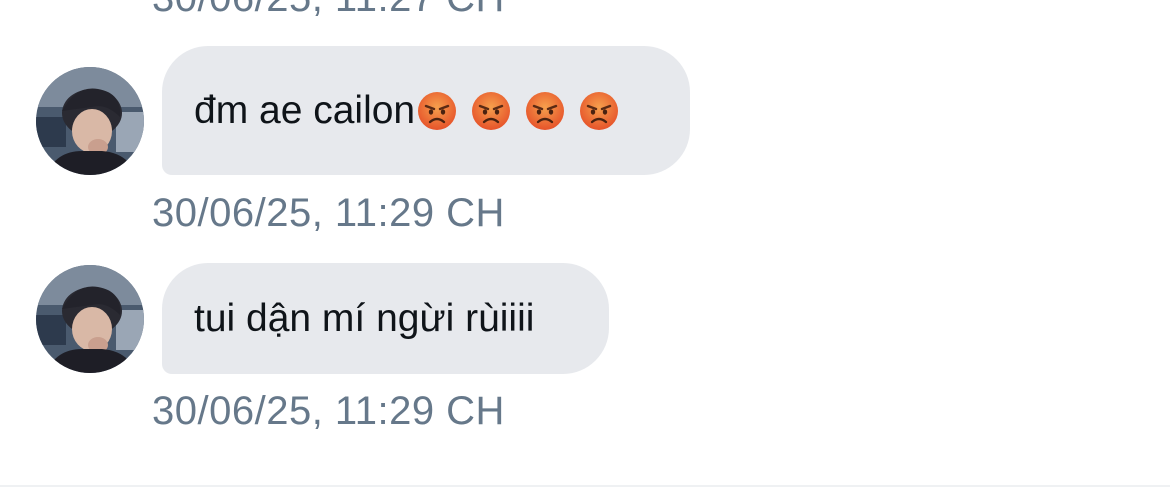 This screenshot has height=503, width=1170. Describe the element at coordinates (364, 318) in the screenshot. I see `message-text: tui dận mí ngừi rùiiii` at that location.